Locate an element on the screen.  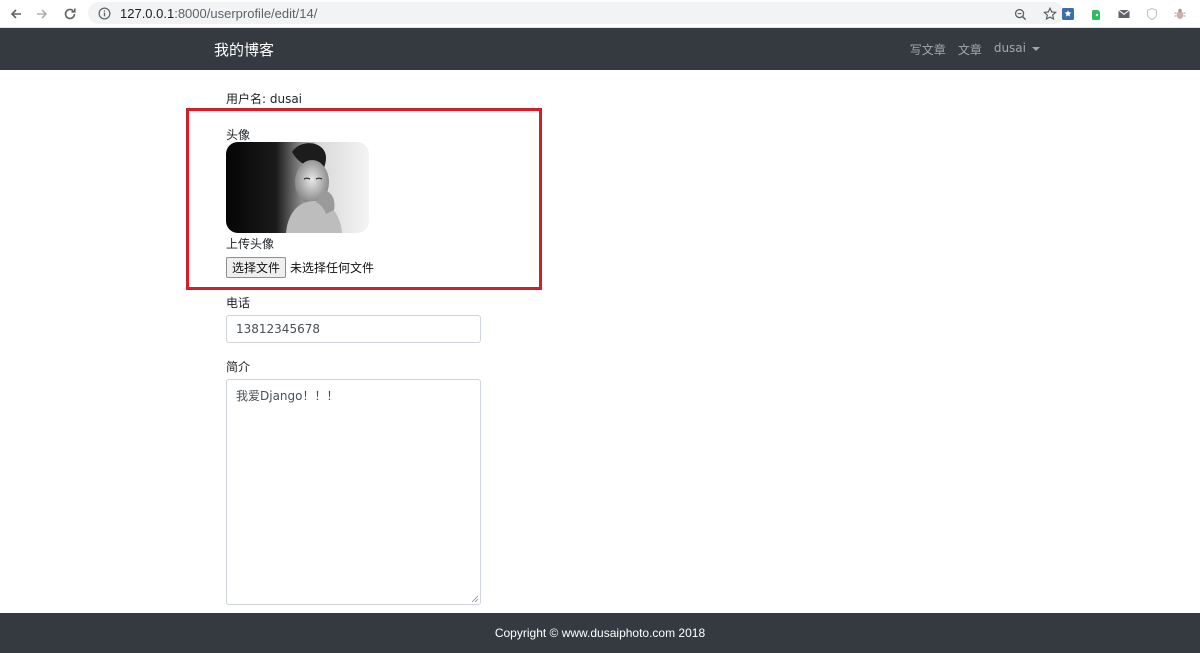
reload-button is located at coordinates (70, 14).